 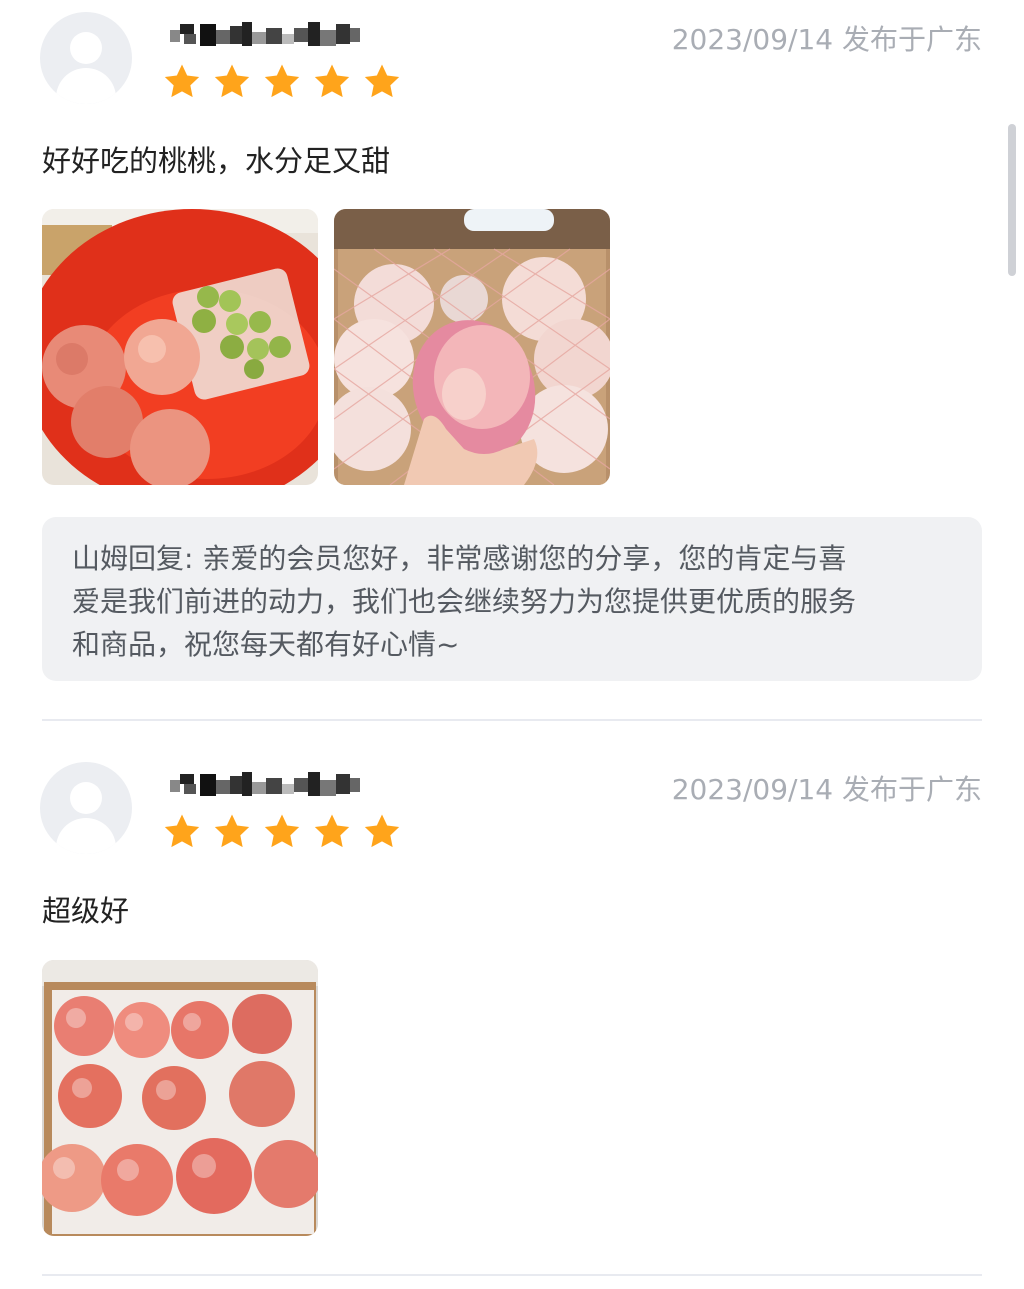 What do you see at coordinates (266, 644) in the screenshot?
I see `reply-line: 和商品，祝您每天都有好心情~` at bounding box center [266, 644].